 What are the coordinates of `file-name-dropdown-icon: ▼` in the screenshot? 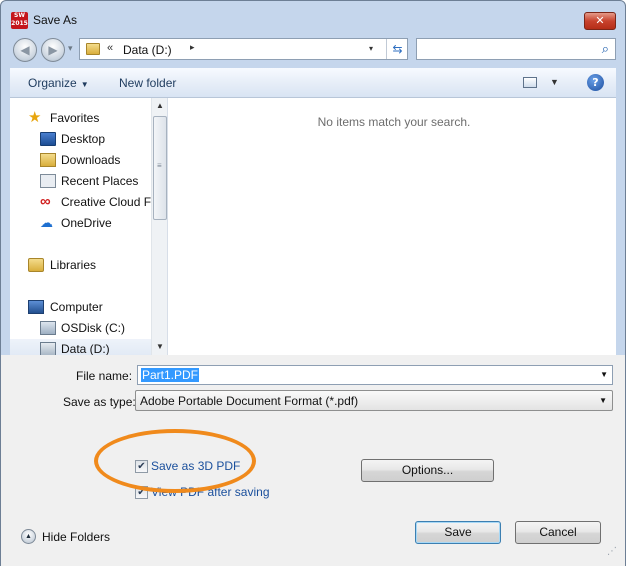 It's located at (604, 374).